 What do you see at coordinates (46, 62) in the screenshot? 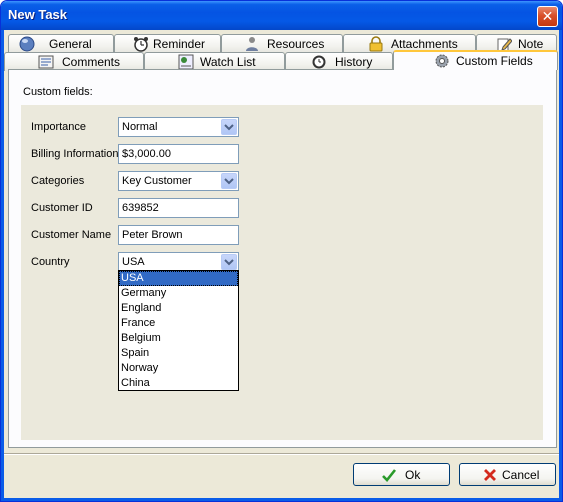
I see `comments-icon` at bounding box center [46, 62].